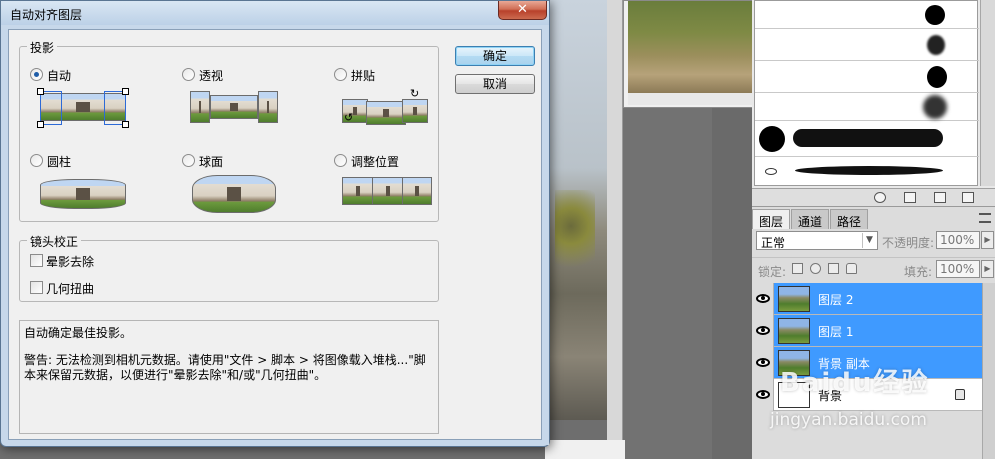 The height and width of the screenshot is (459, 995). Describe the element at coordinates (940, 197) in the screenshot. I see `new-preset-icon` at that location.